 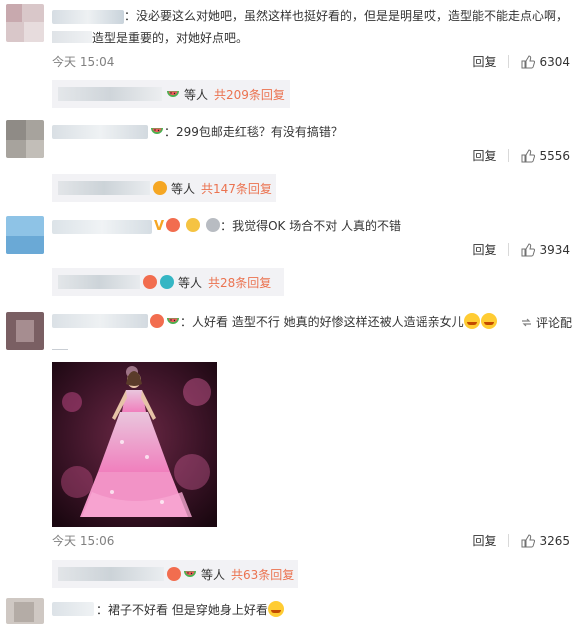 What do you see at coordinates (150, 38) in the screenshot?
I see `comment-text-line2: 造型是重要的，对她好点吧。` at bounding box center [150, 38].